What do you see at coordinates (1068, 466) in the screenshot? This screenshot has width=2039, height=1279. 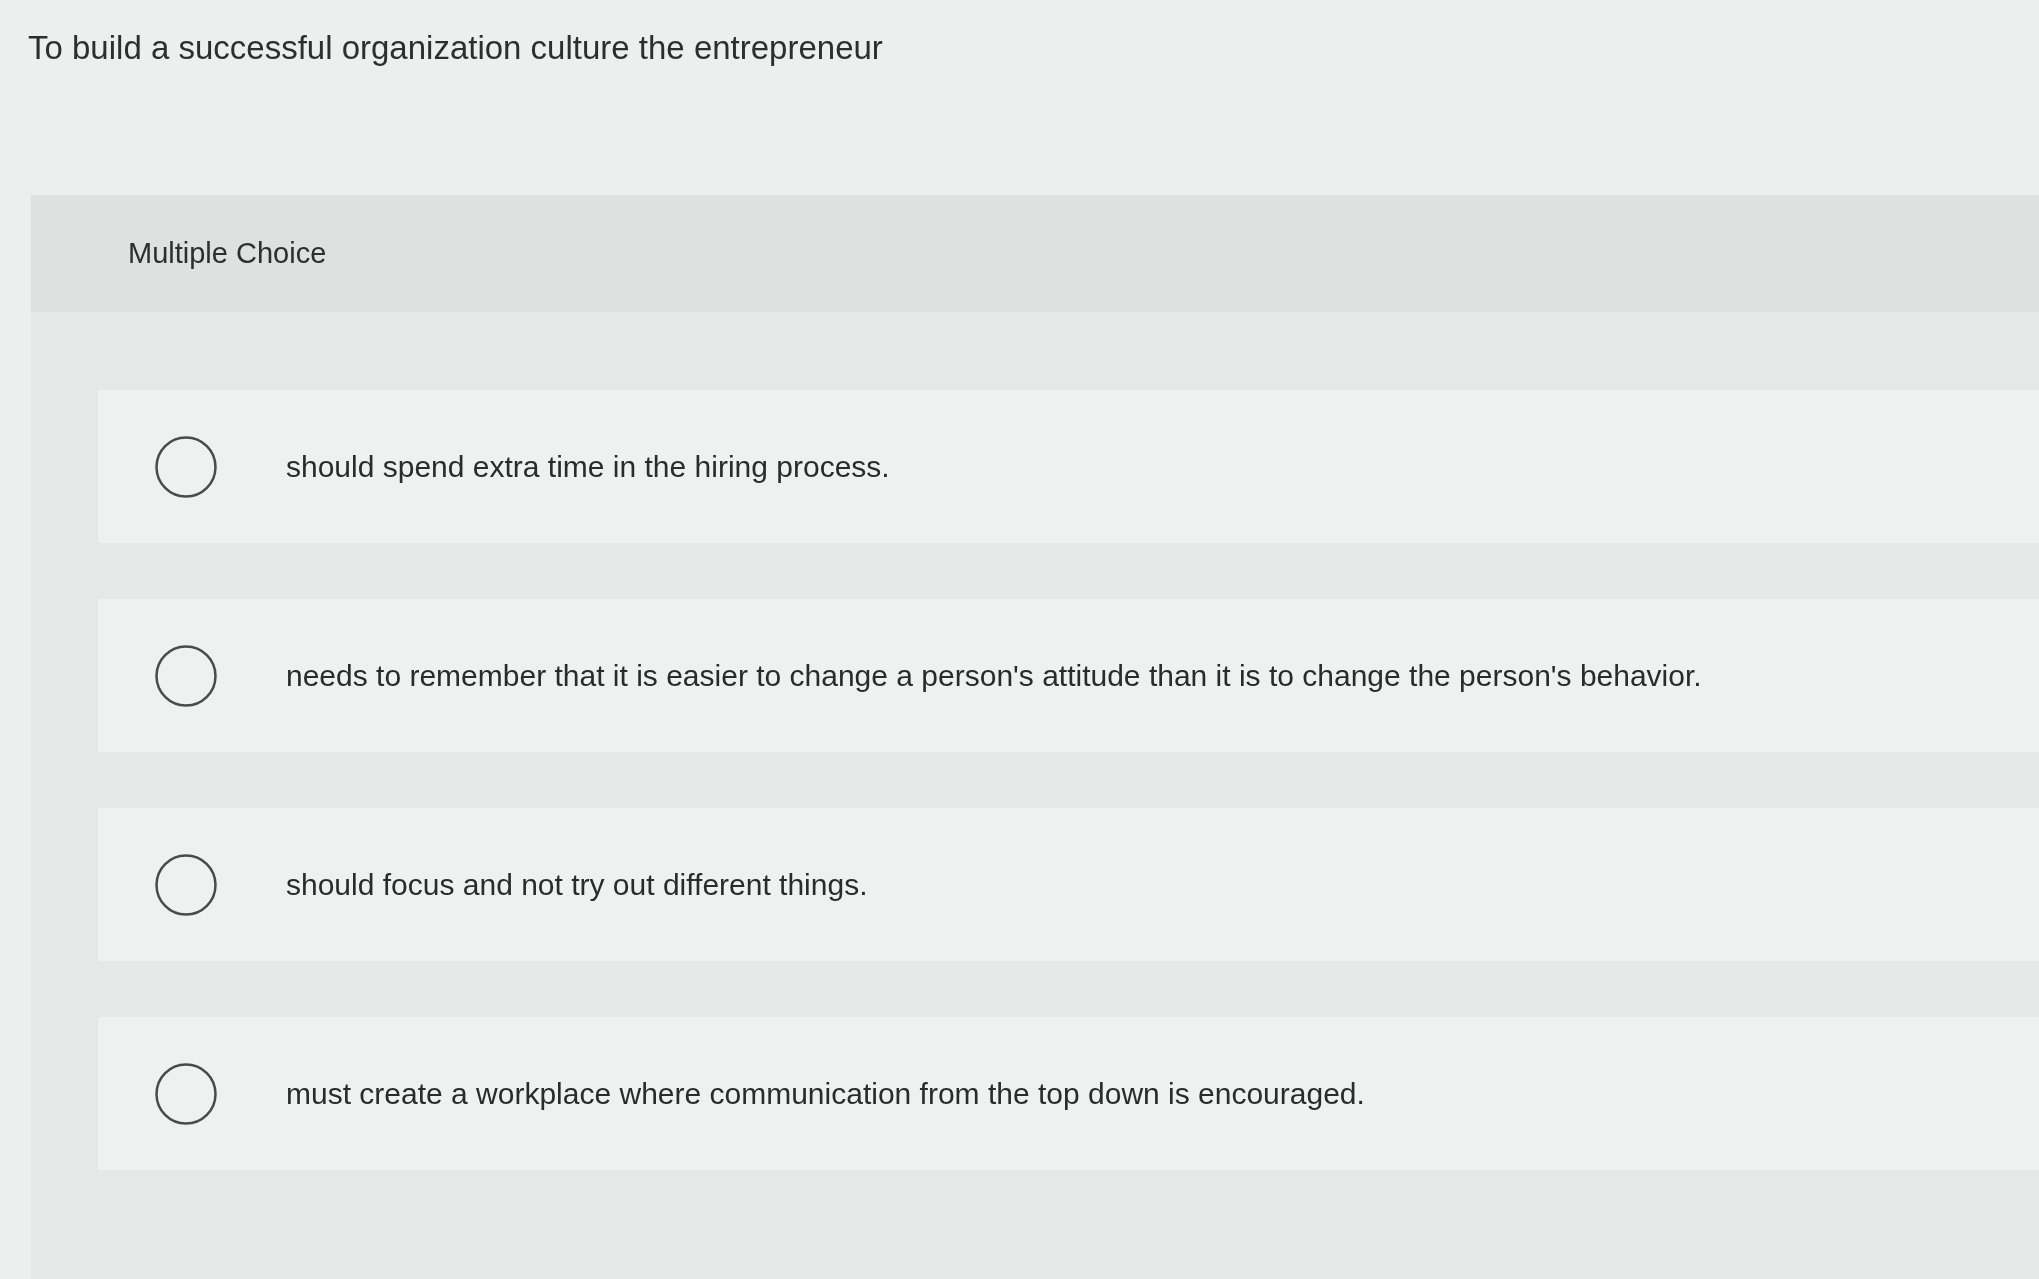 I see `option-card: should spend extra time in the hiring process.` at bounding box center [1068, 466].